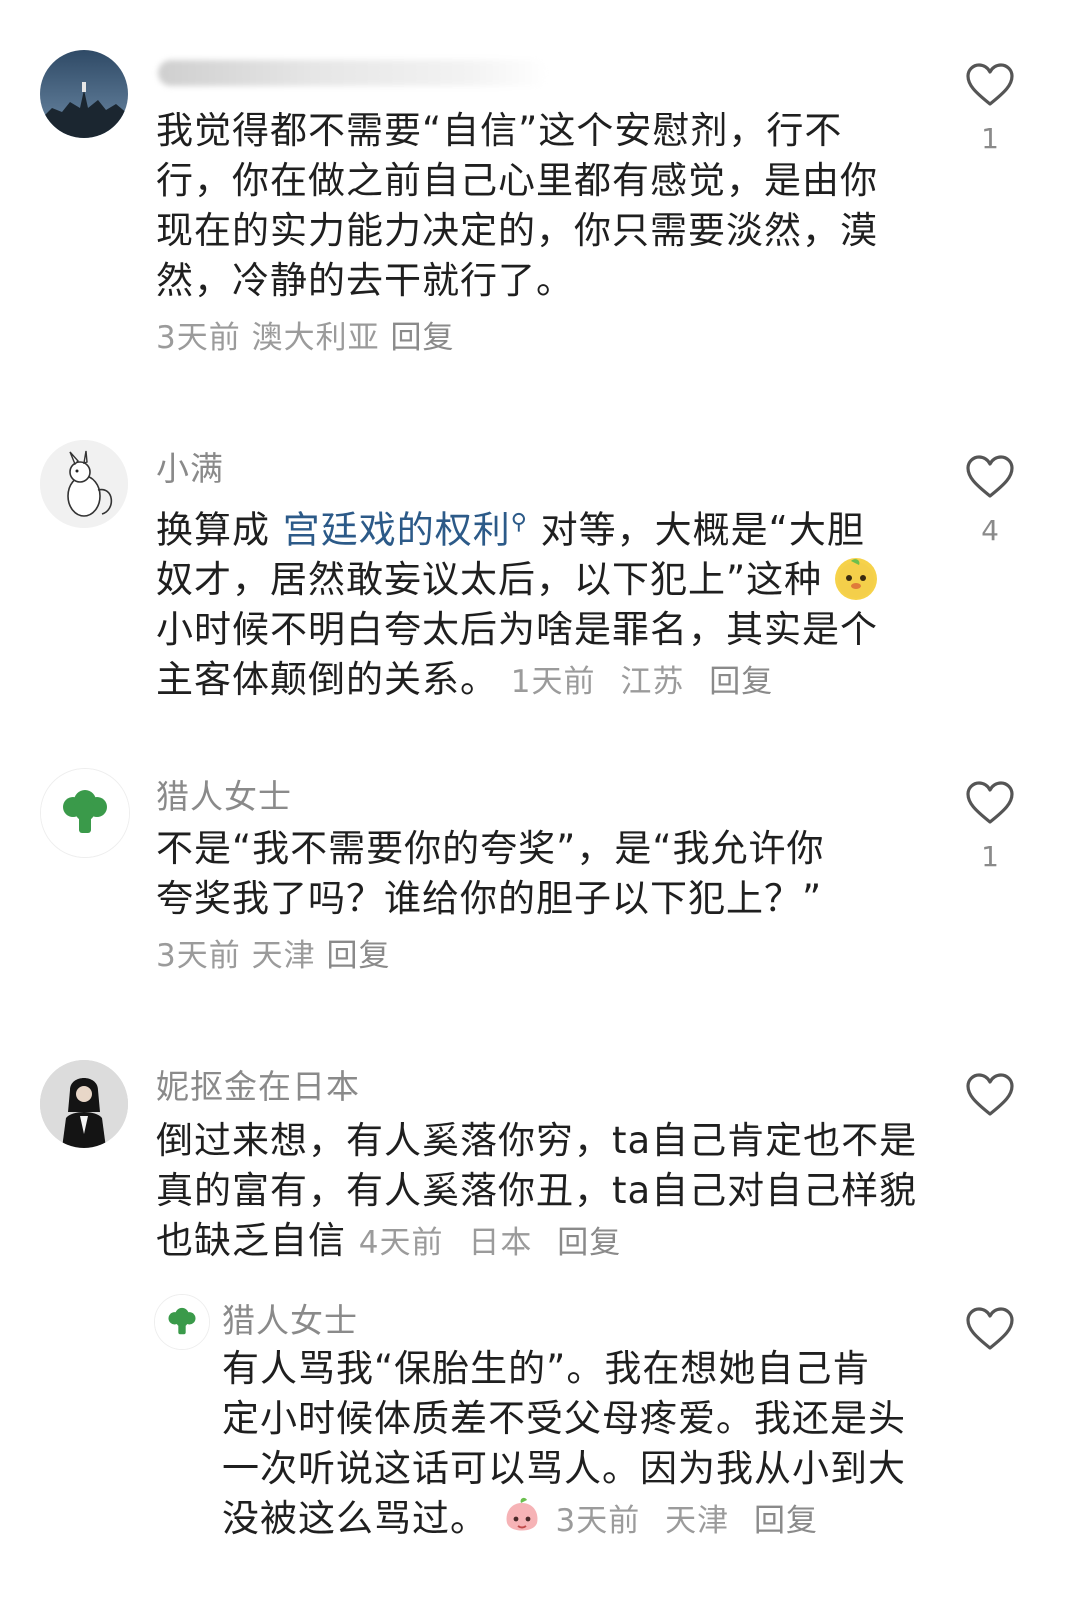 The width and height of the screenshot is (1080, 1603). What do you see at coordinates (397, 529) in the screenshot?
I see `search-link: 宫廷戏的权利` at bounding box center [397, 529].